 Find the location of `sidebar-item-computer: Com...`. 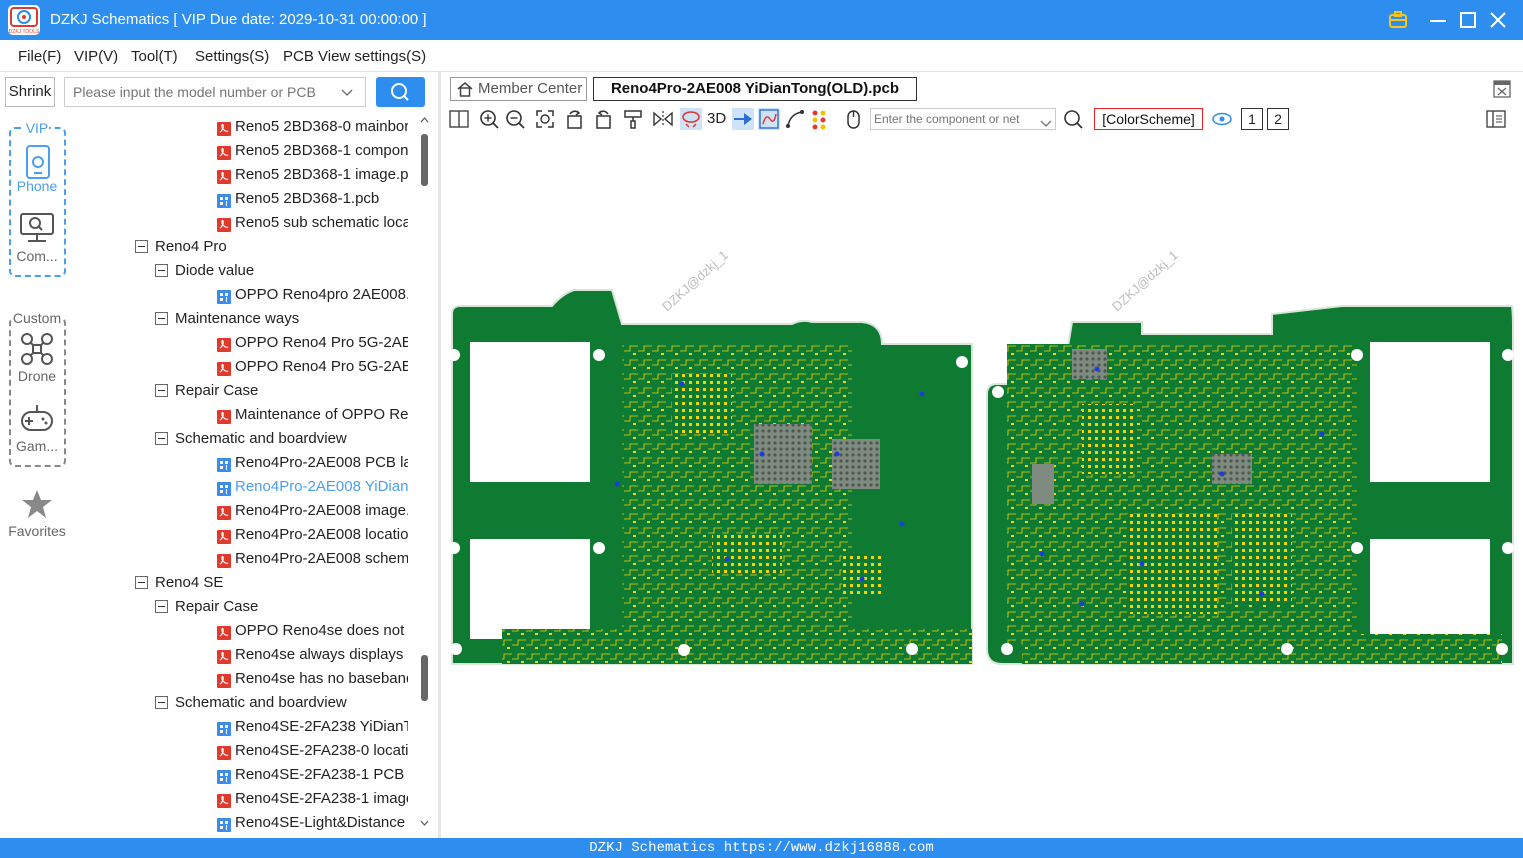

sidebar-item-computer: Com... is located at coordinates (37, 256).